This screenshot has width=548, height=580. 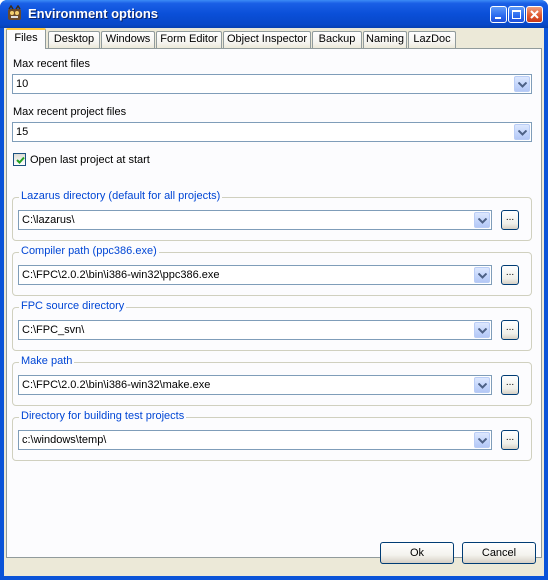 I want to click on fpc-source-directory-dropdown-button, so click(x=482, y=330).